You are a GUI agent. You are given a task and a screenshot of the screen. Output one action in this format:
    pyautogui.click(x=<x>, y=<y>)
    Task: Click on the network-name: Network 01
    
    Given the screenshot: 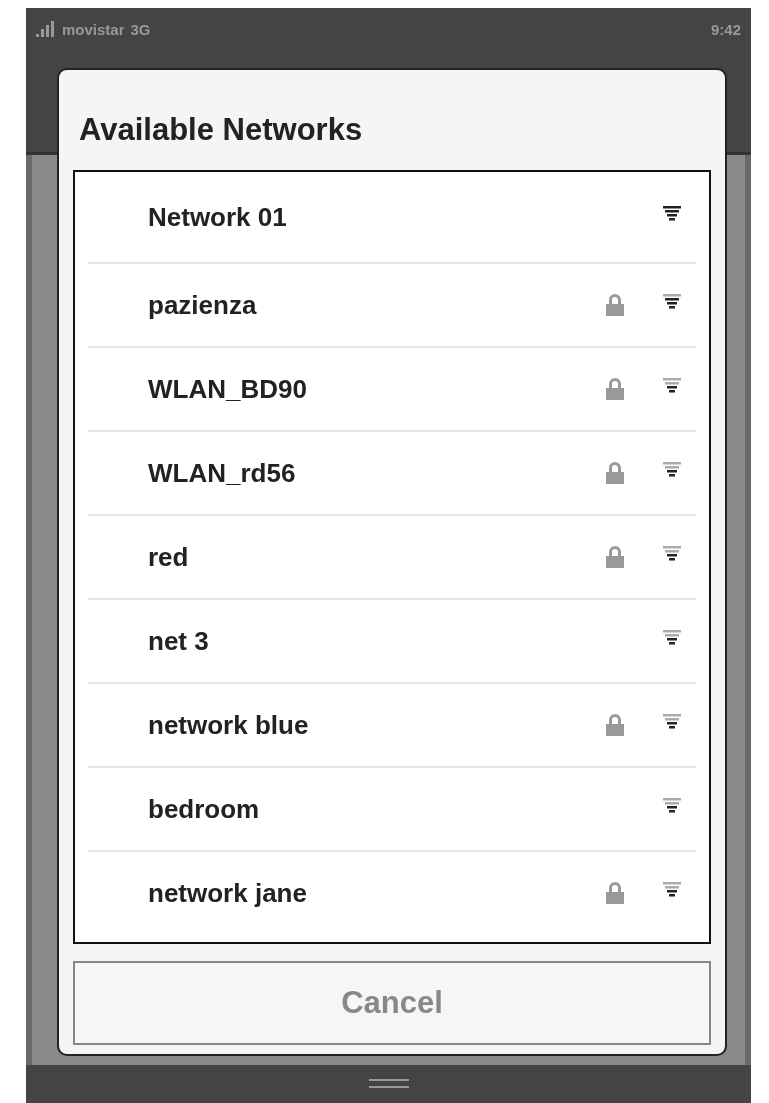 What is the action you would take?
    pyautogui.click(x=217, y=217)
    